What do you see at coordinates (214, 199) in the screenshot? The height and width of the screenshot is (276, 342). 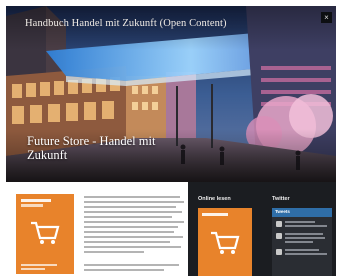 I see `online-heading: Online lesen` at bounding box center [214, 199].